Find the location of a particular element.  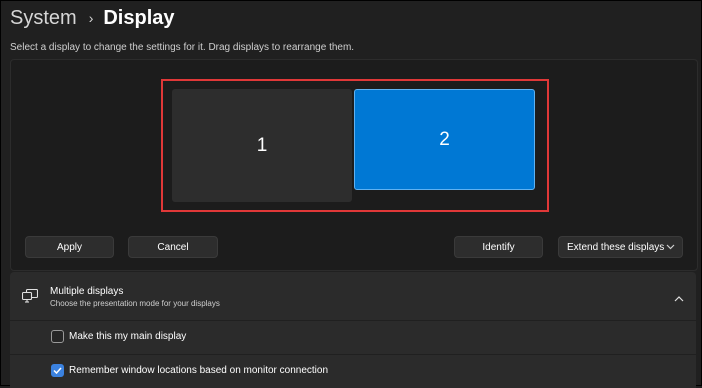

page-title: Display is located at coordinates (139, 17).